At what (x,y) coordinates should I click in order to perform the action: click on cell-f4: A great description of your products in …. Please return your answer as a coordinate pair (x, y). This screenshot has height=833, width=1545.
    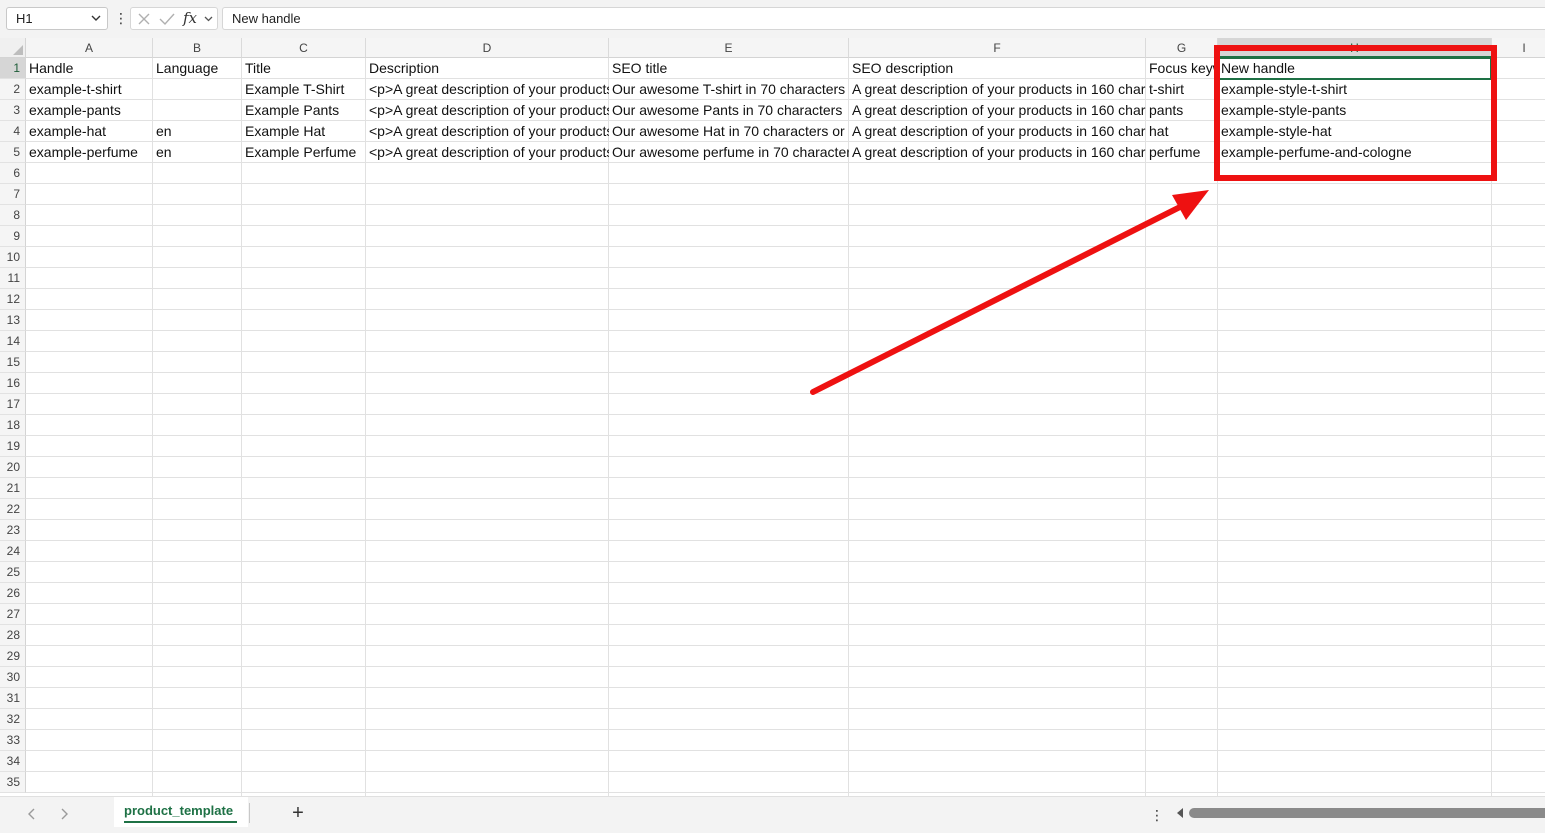
    Looking at the image, I should click on (997, 131).